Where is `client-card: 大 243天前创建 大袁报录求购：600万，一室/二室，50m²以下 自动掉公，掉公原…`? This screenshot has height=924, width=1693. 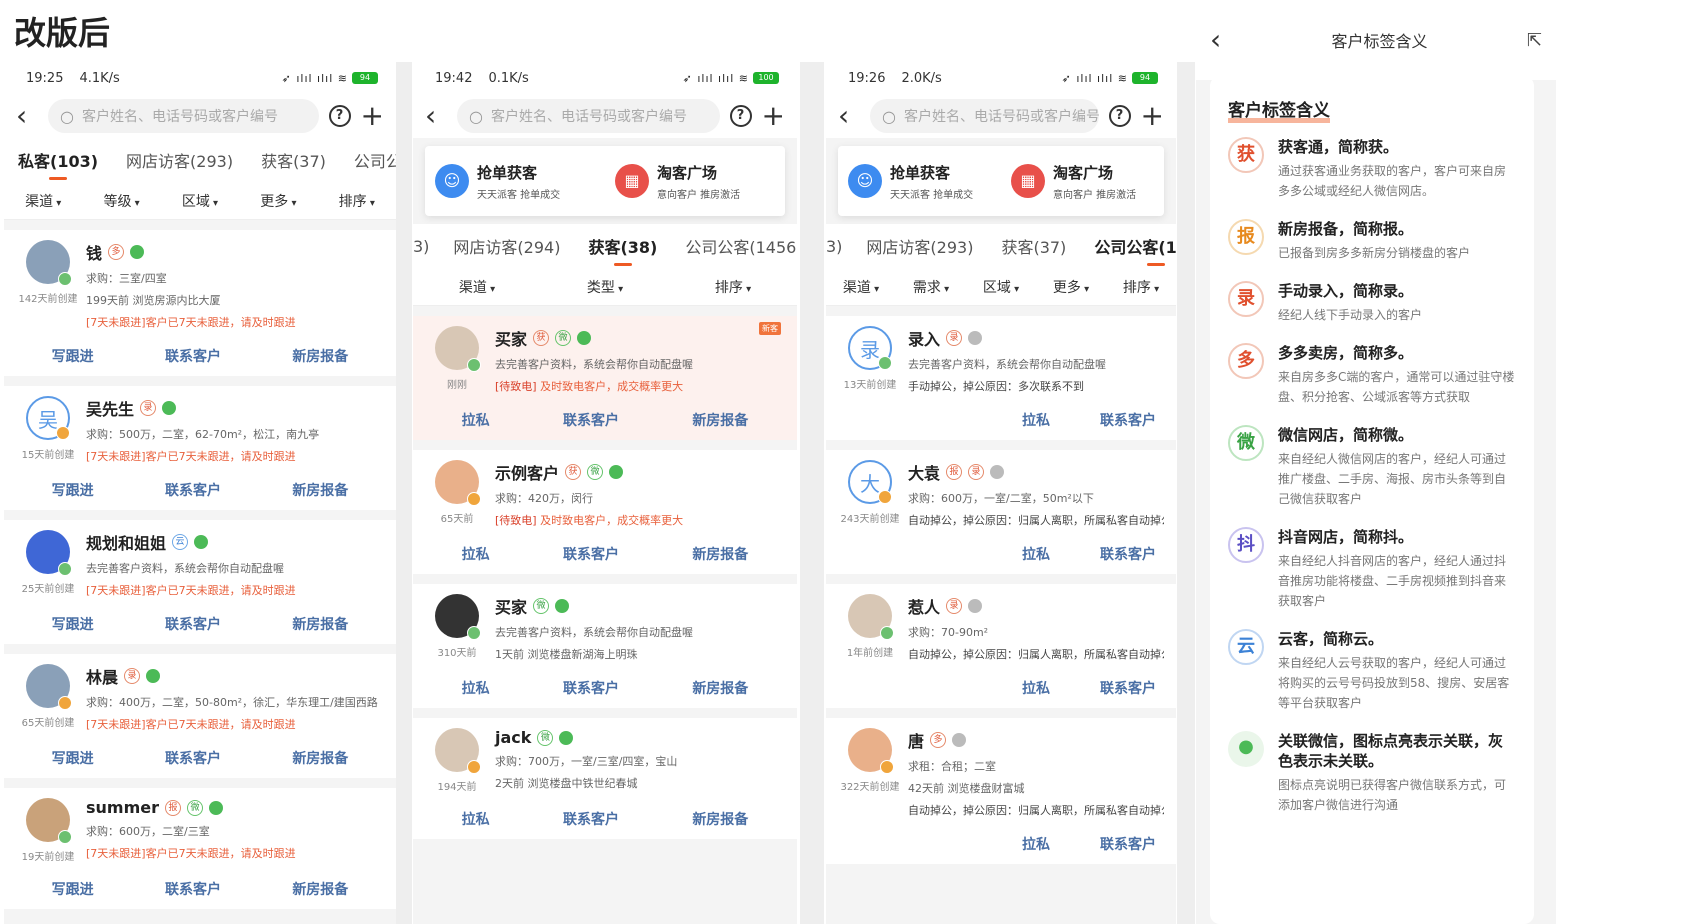 client-card: 大 243天前创建 大袁报录求购：600万，一室/二室，50m²以下 自动掉公，掉公原… is located at coordinates (1001, 512).